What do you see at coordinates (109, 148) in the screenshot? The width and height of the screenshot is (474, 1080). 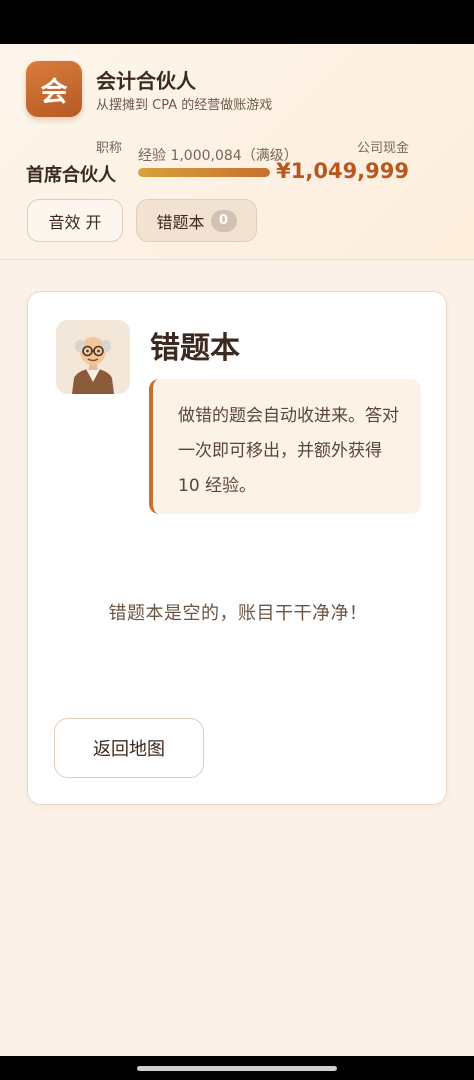 I see `title-label: 职称` at bounding box center [109, 148].